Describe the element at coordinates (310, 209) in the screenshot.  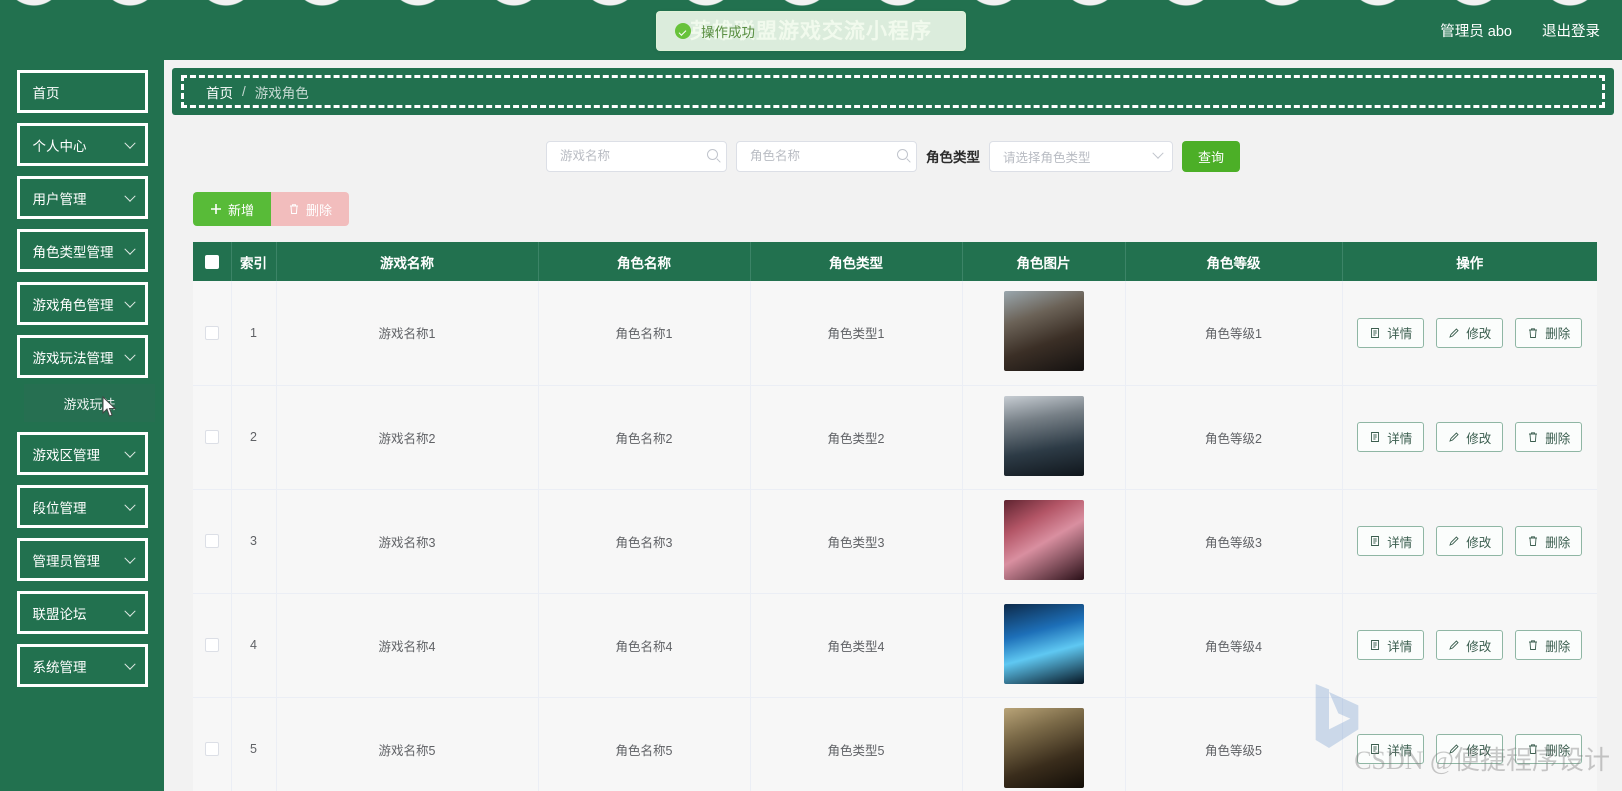
I see `bulk-delete-button: 删除` at that location.